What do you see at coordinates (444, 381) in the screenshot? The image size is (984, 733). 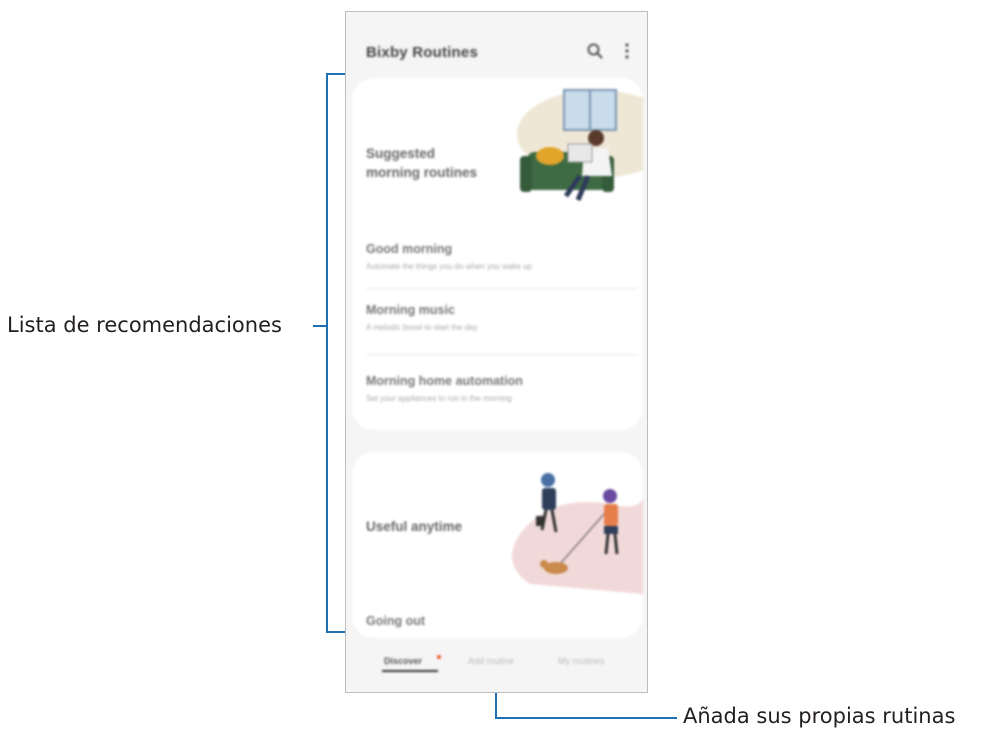 I see `routine-title: Morning home automation` at bounding box center [444, 381].